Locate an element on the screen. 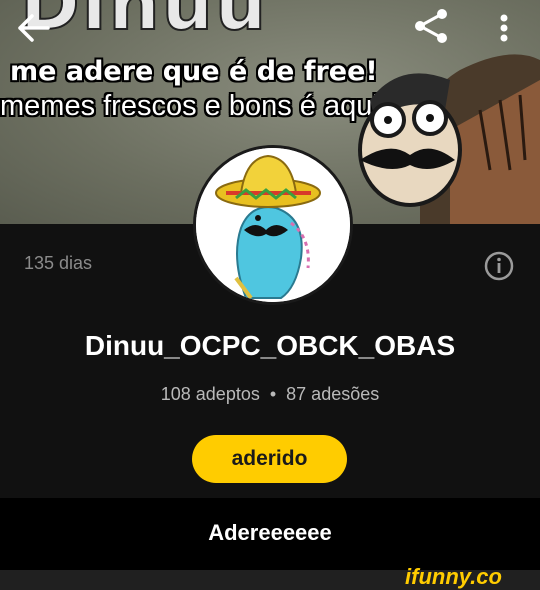  joins-count: 87 adesões is located at coordinates (332, 394).